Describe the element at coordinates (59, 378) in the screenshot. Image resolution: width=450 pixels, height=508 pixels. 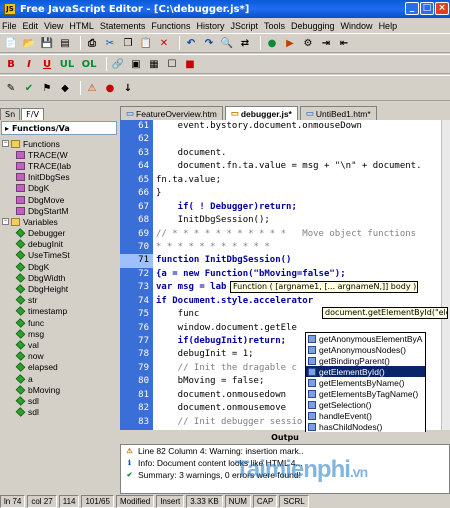
I see `tree-variable-item: a` at that location.